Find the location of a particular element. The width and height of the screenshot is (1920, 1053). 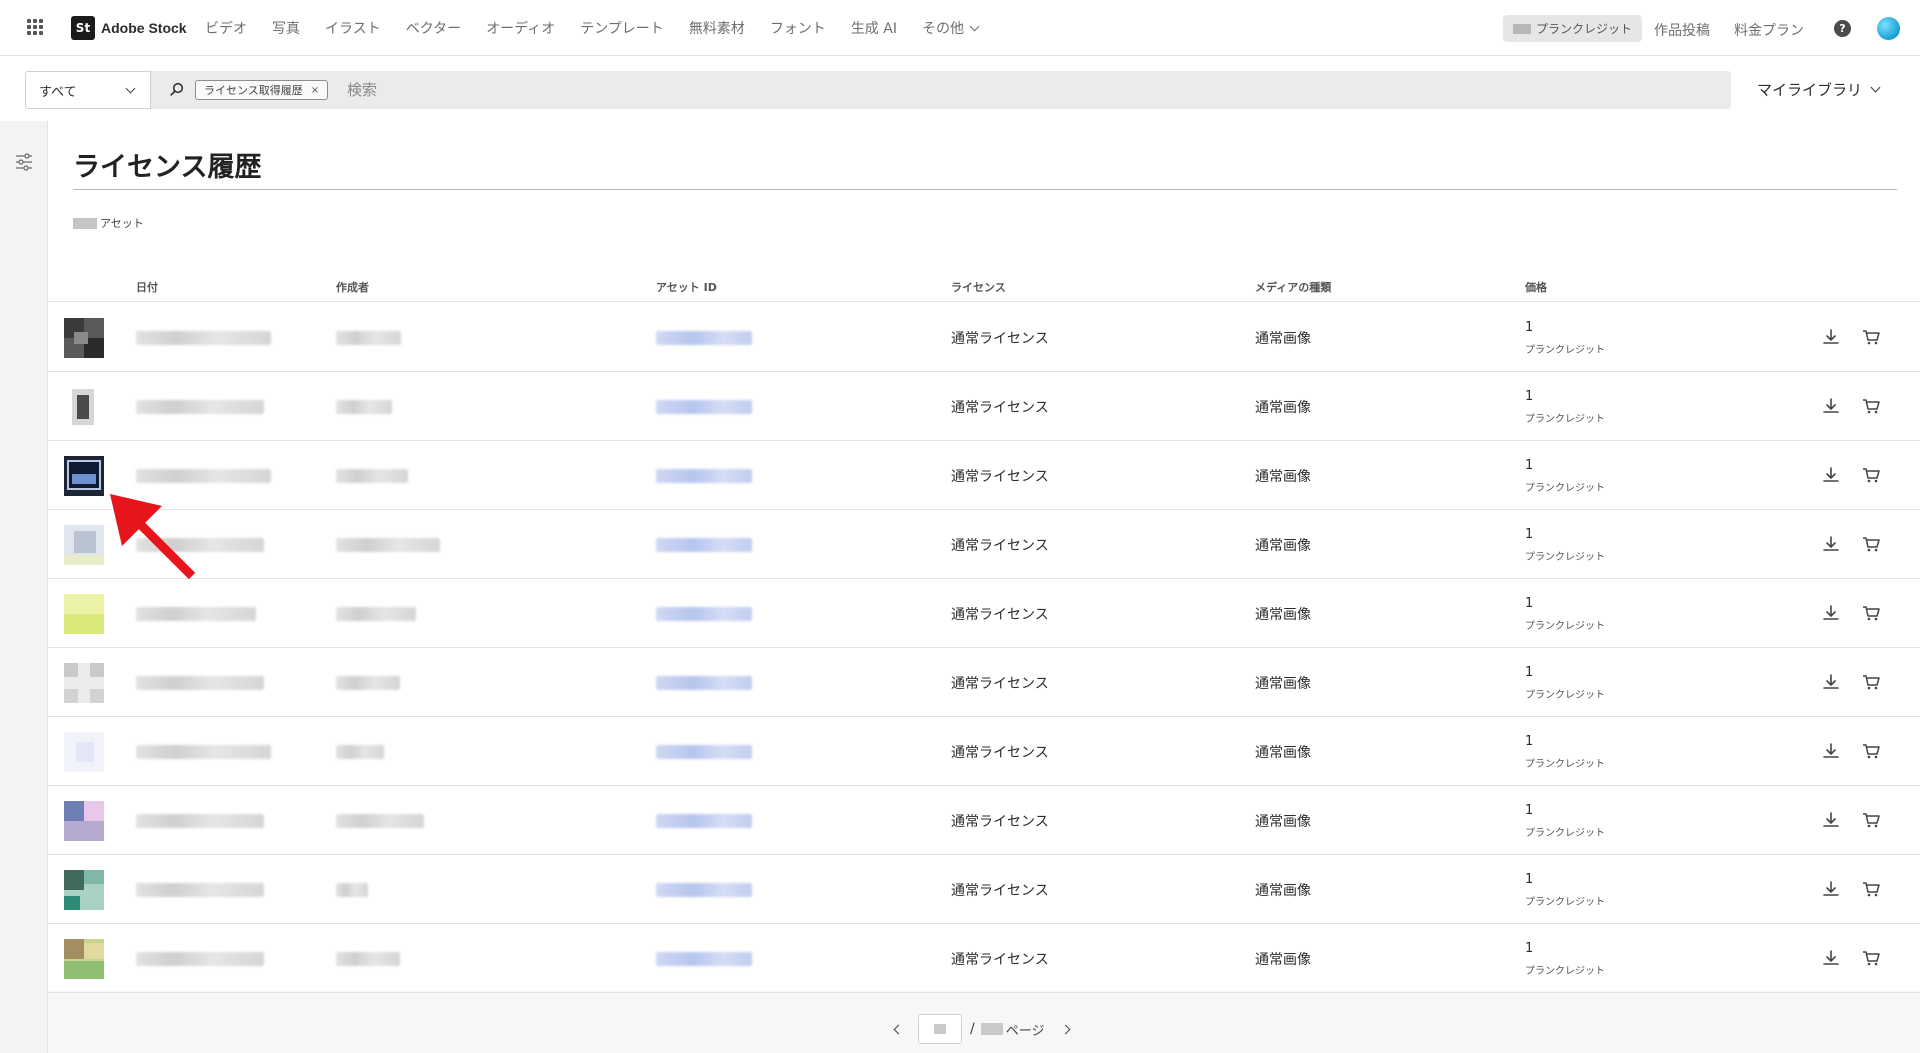

page-number-input is located at coordinates (940, 1029).